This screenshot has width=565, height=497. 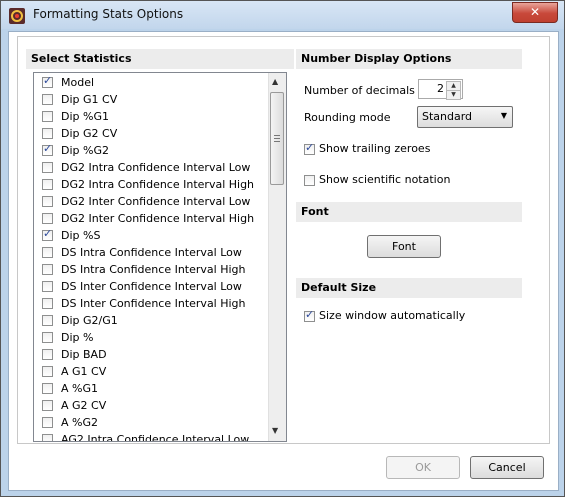 What do you see at coordinates (409, 212) in the screenshot?
I see `font-header: Font` at bounding box center [409, 212].